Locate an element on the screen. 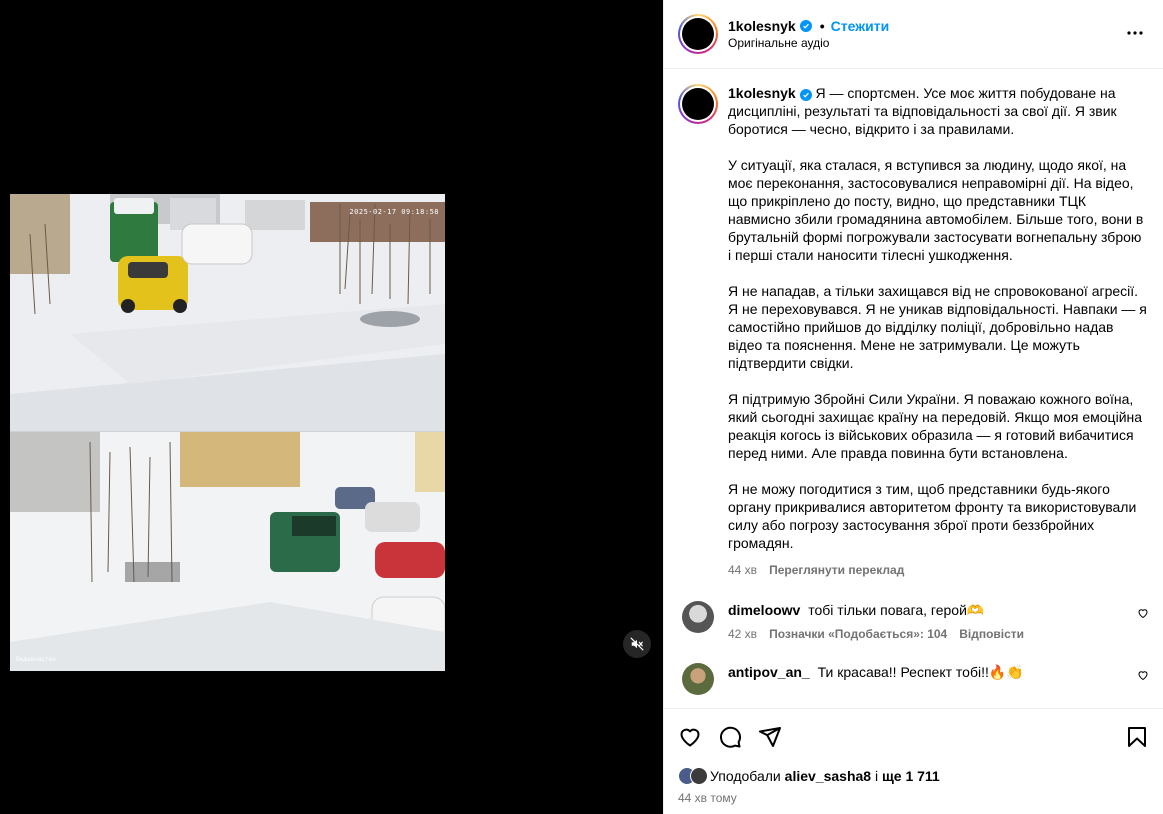 The width and height of the screenshot is (1163, 814). comment-username: antipov_an_ is located at coordinates (769, 672).